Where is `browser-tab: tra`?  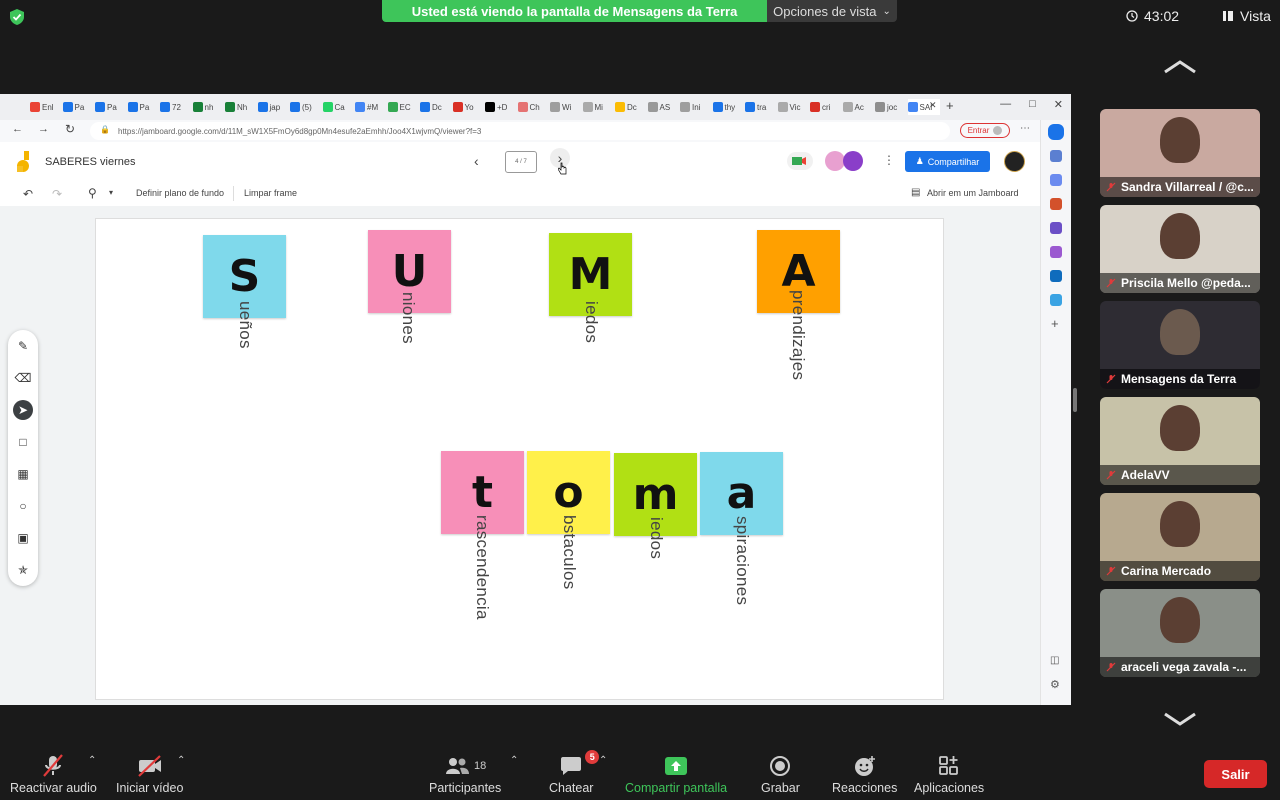
browser-tab: tra is located at coordinates (760, 107).